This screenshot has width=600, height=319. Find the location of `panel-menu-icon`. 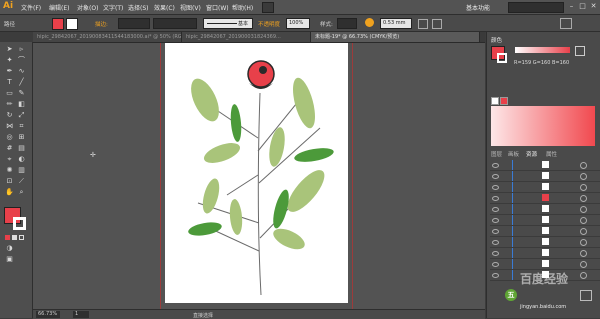

panel-menu-icon is located at coordinates (566, 23).